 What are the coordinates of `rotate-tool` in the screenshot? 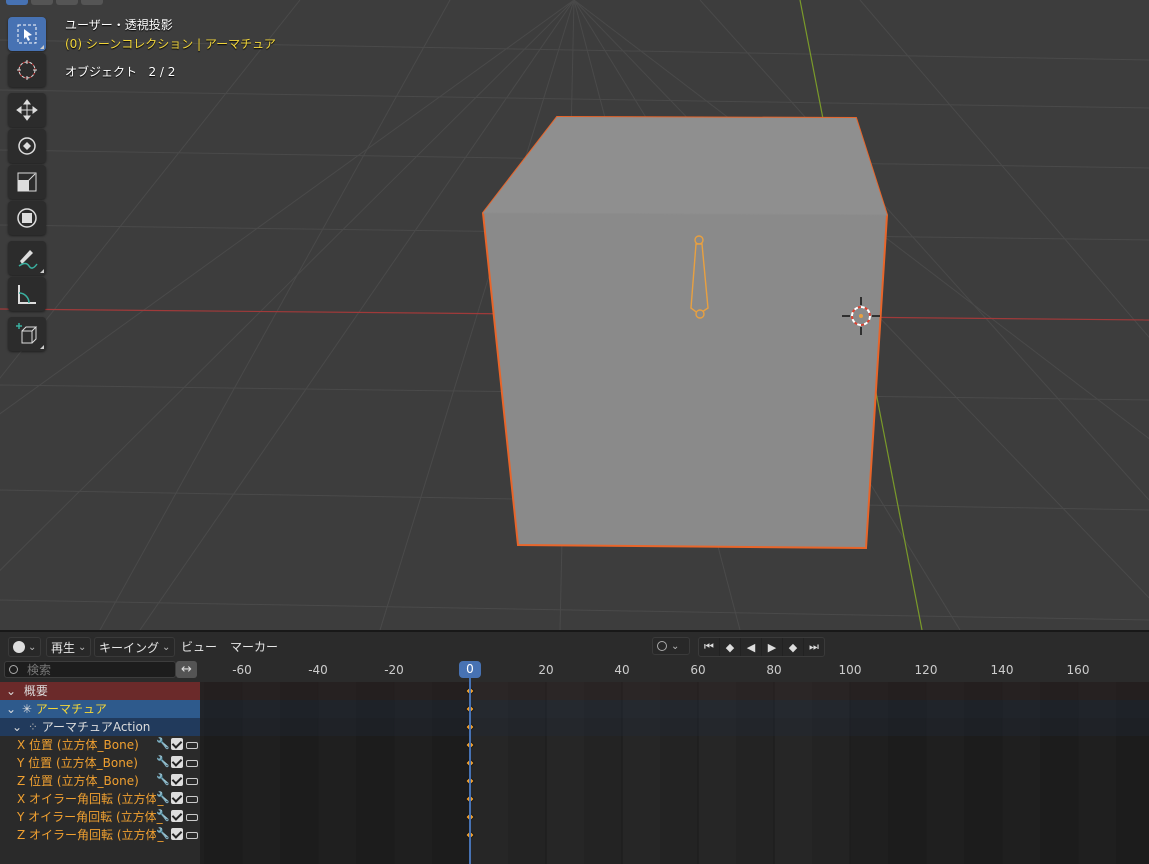 It's located at (27, 146).